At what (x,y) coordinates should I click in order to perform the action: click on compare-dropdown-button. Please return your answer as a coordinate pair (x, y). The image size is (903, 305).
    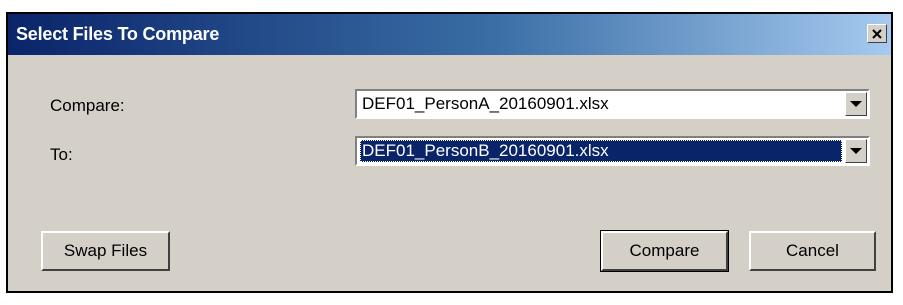
    Looking at the image, I should click on (856, 104).